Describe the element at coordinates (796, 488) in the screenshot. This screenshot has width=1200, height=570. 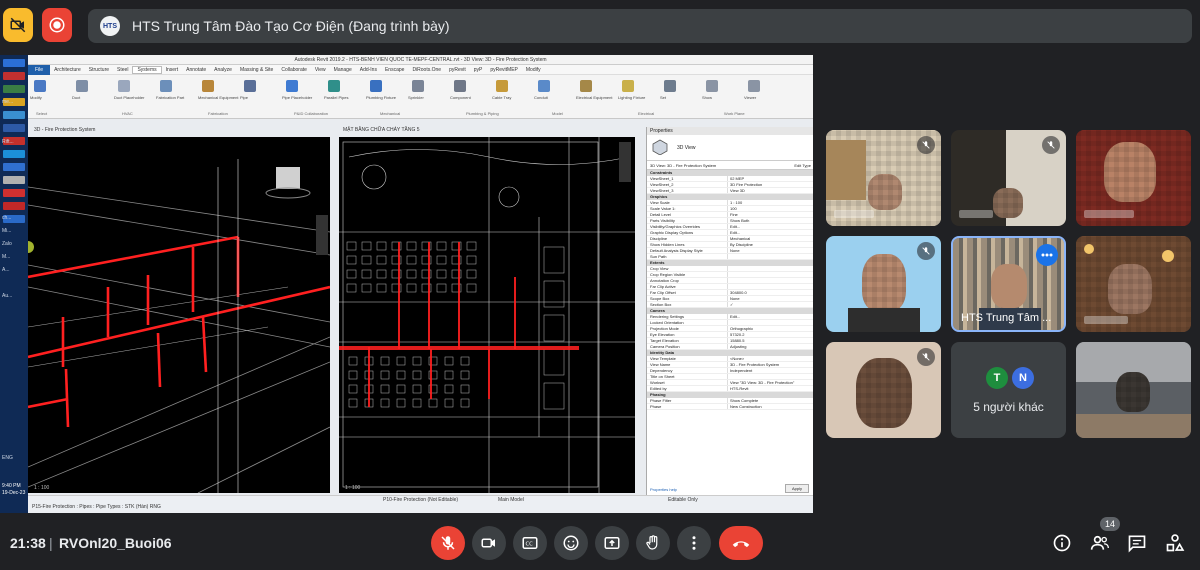
I see `apply-button: Apply` at that location.